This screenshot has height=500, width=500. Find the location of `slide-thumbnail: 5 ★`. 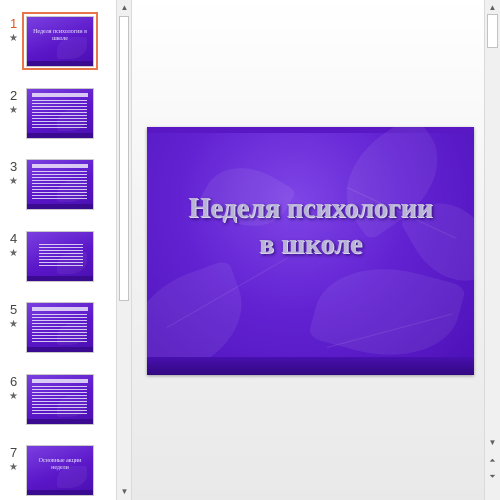

slide-thumbnail: 5 ★ is located at coordinates (58, 332).